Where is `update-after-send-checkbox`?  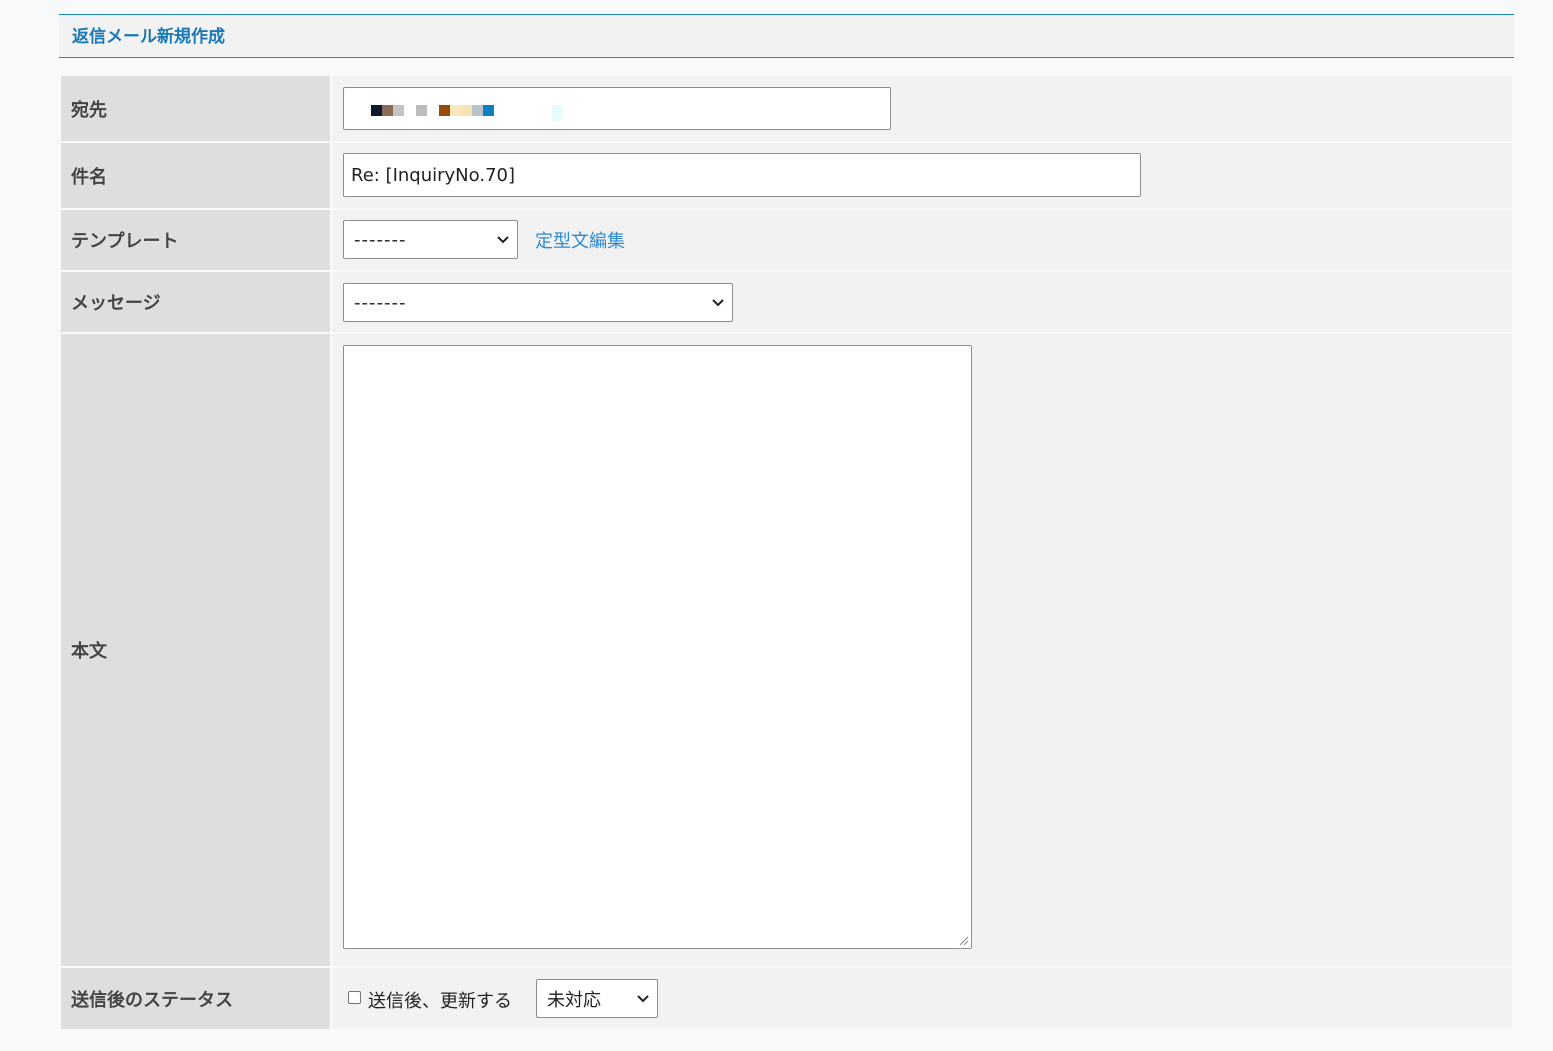
update-after-send-checkbox is located at coordinates (354, 997).